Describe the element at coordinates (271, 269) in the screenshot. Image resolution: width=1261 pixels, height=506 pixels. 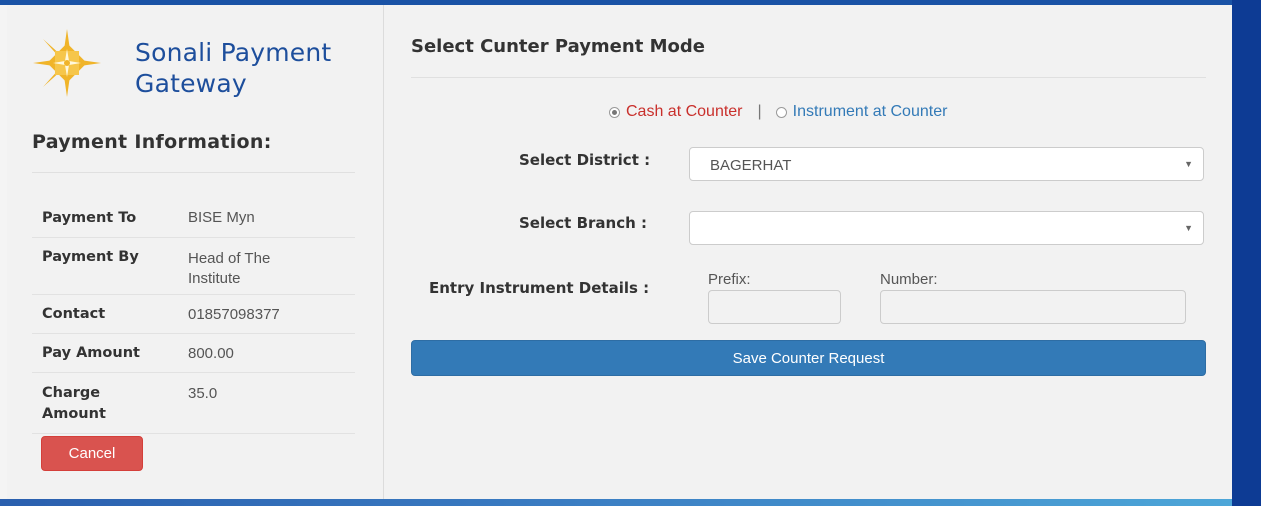
I see `payment-by-value: Head of The Institute` at that location.